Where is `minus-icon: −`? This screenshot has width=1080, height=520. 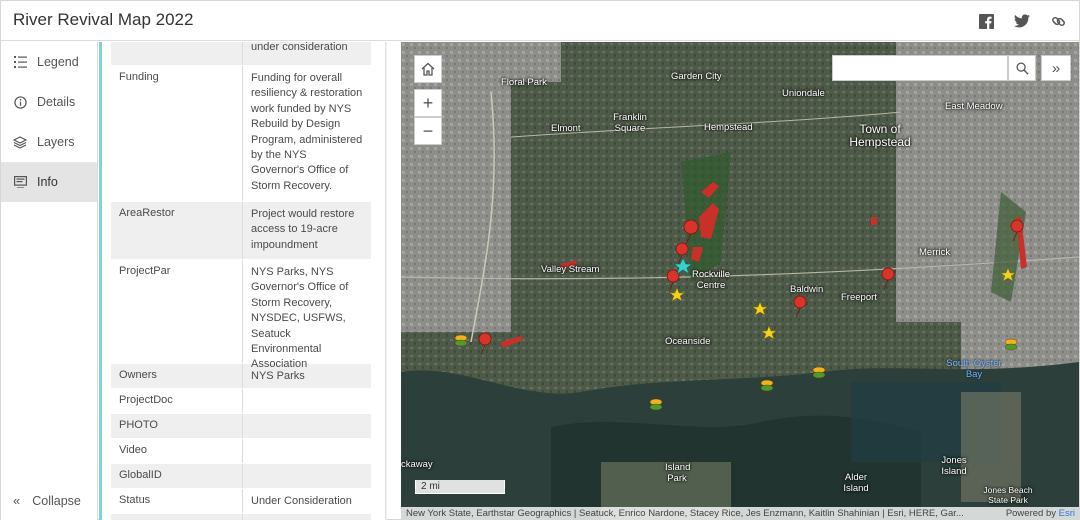
minus-icon: − is located at coordinates (428, 130).